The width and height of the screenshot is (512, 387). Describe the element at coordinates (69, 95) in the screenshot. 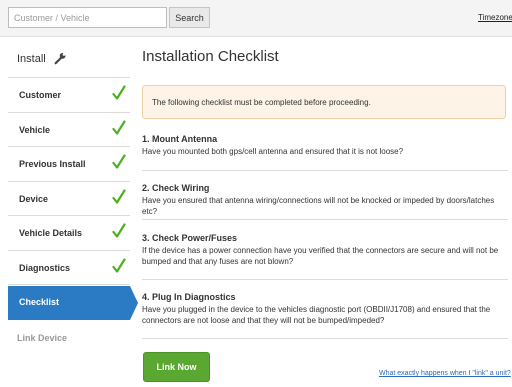

I see `sidebar-item-customer: Customer` at that location.